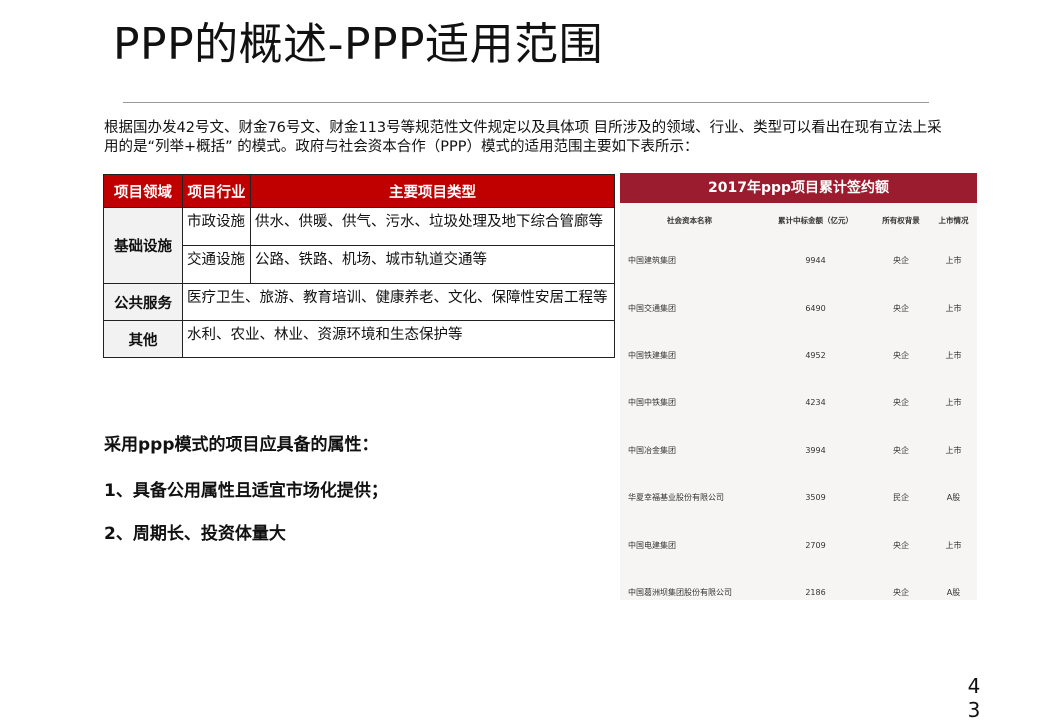 Image resolution: width=1039 pixels, height=722 pixels. Describe the element at coordinates (815, 450) in the screenshot. I see `amount-cell: 3994` at that location.